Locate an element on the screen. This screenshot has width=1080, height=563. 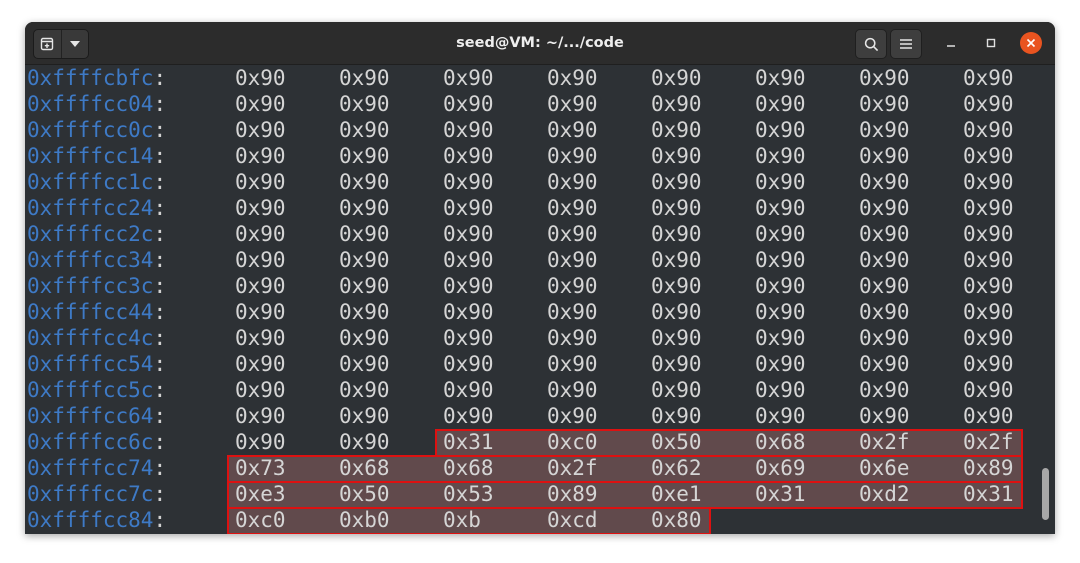
scrollbar-thumb is located at coordinates (1045, 494).